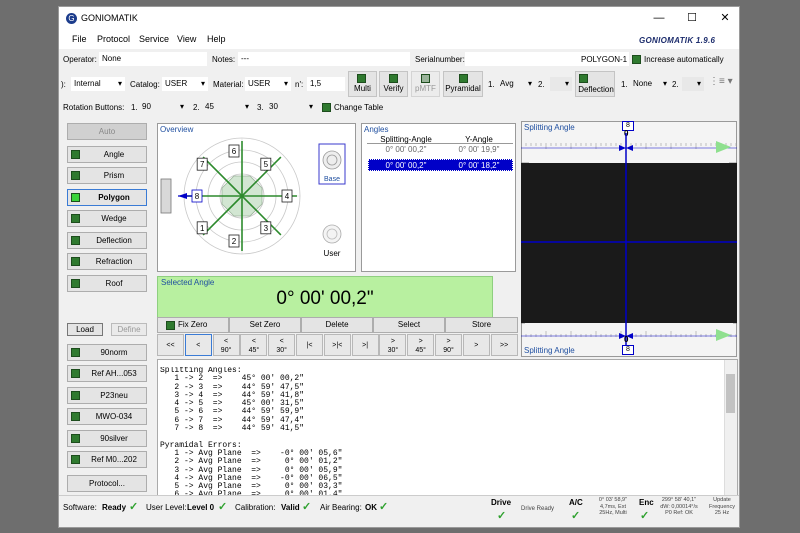 Image resolution: width=800 pixels, height=533 pixels. Describe the element at coordinates (325, 298) in the screenshot. I see `selected-angle-value: 0° 00' 00,2"` at that location.